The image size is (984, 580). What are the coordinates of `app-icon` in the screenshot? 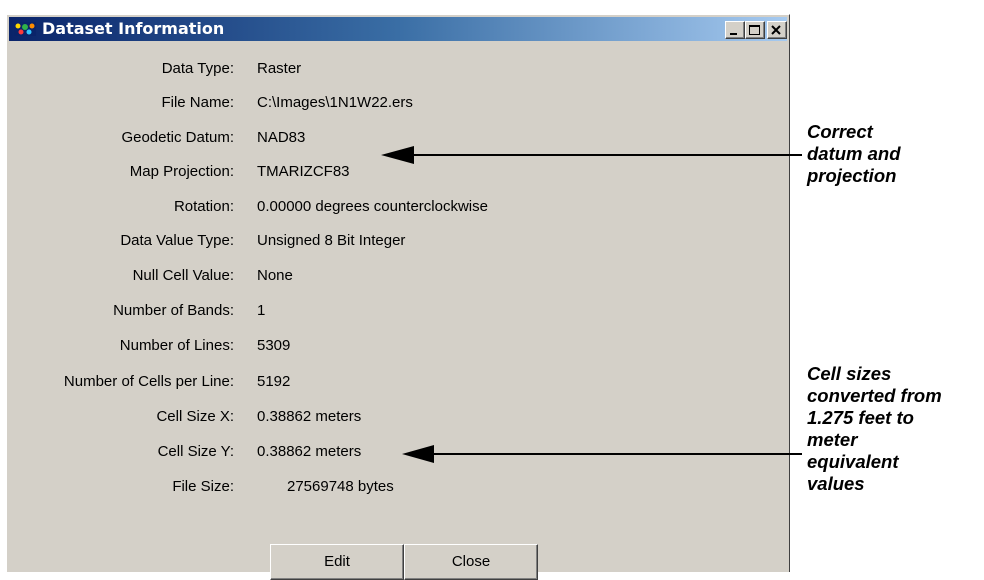 It's located at (25, 29).